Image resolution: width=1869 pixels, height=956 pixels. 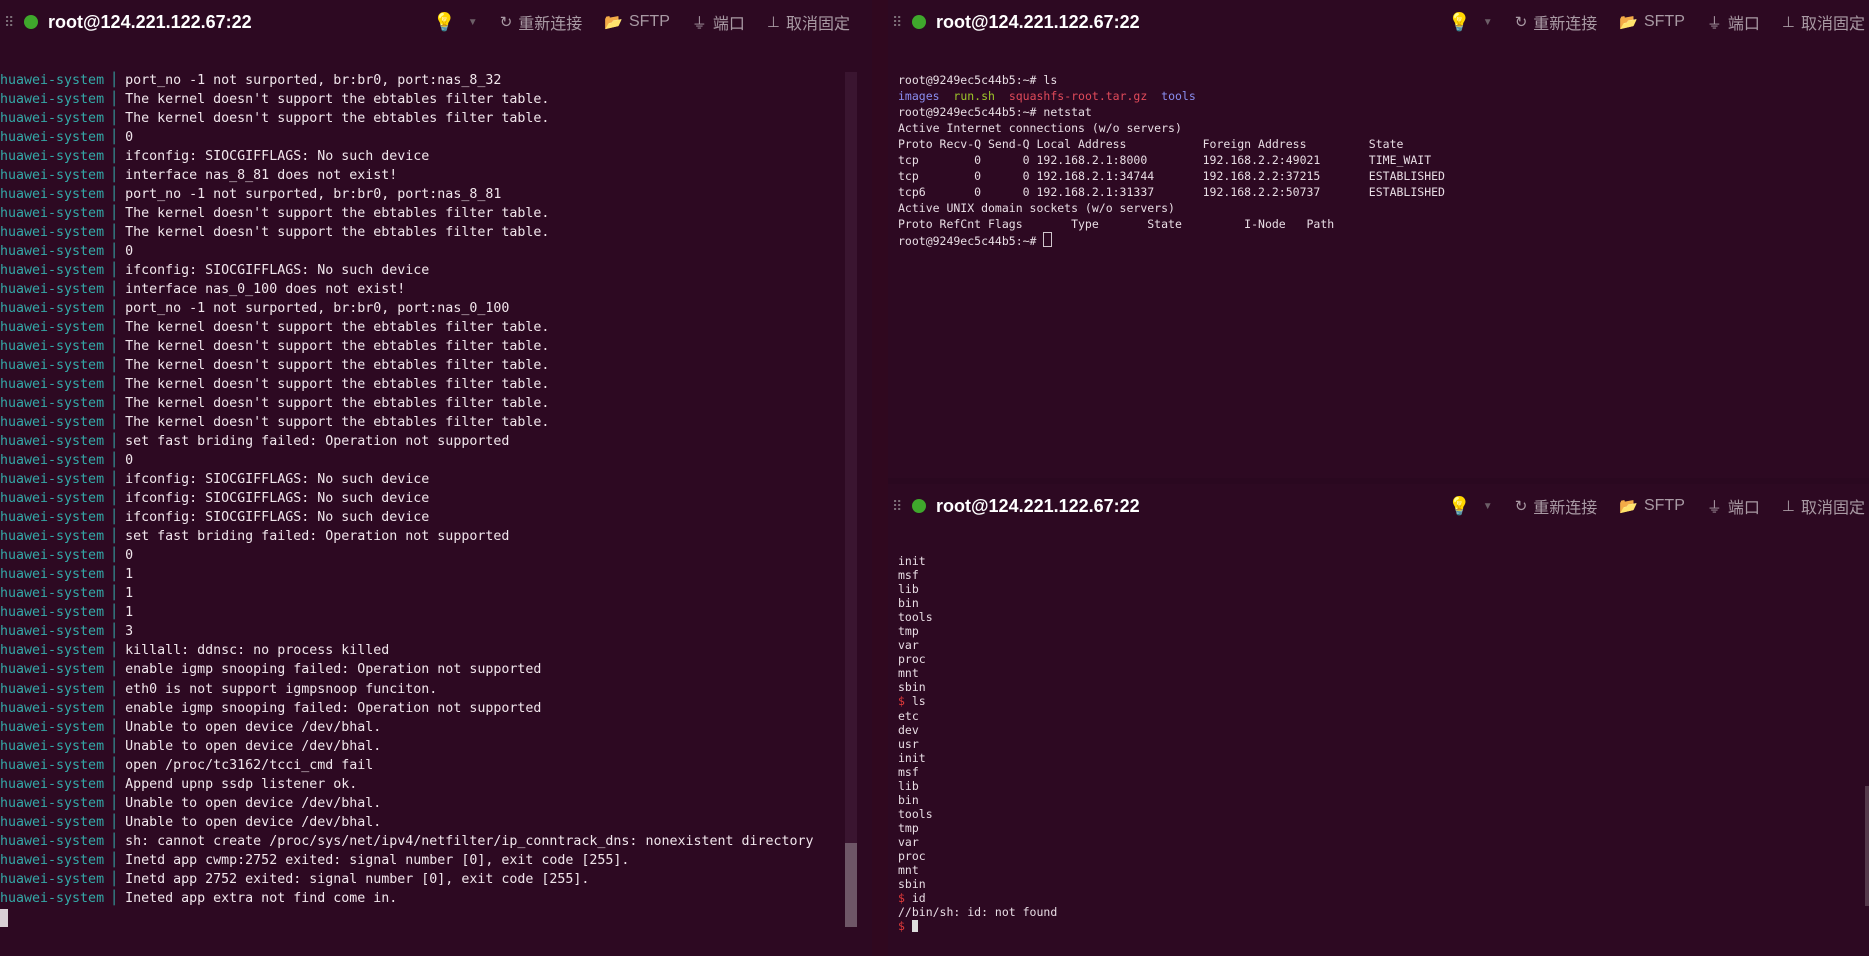 What do you see at coordinates (912, 884) in the screenshot?
I see `ls-entry: sbin` at bounding box center [912, 884].